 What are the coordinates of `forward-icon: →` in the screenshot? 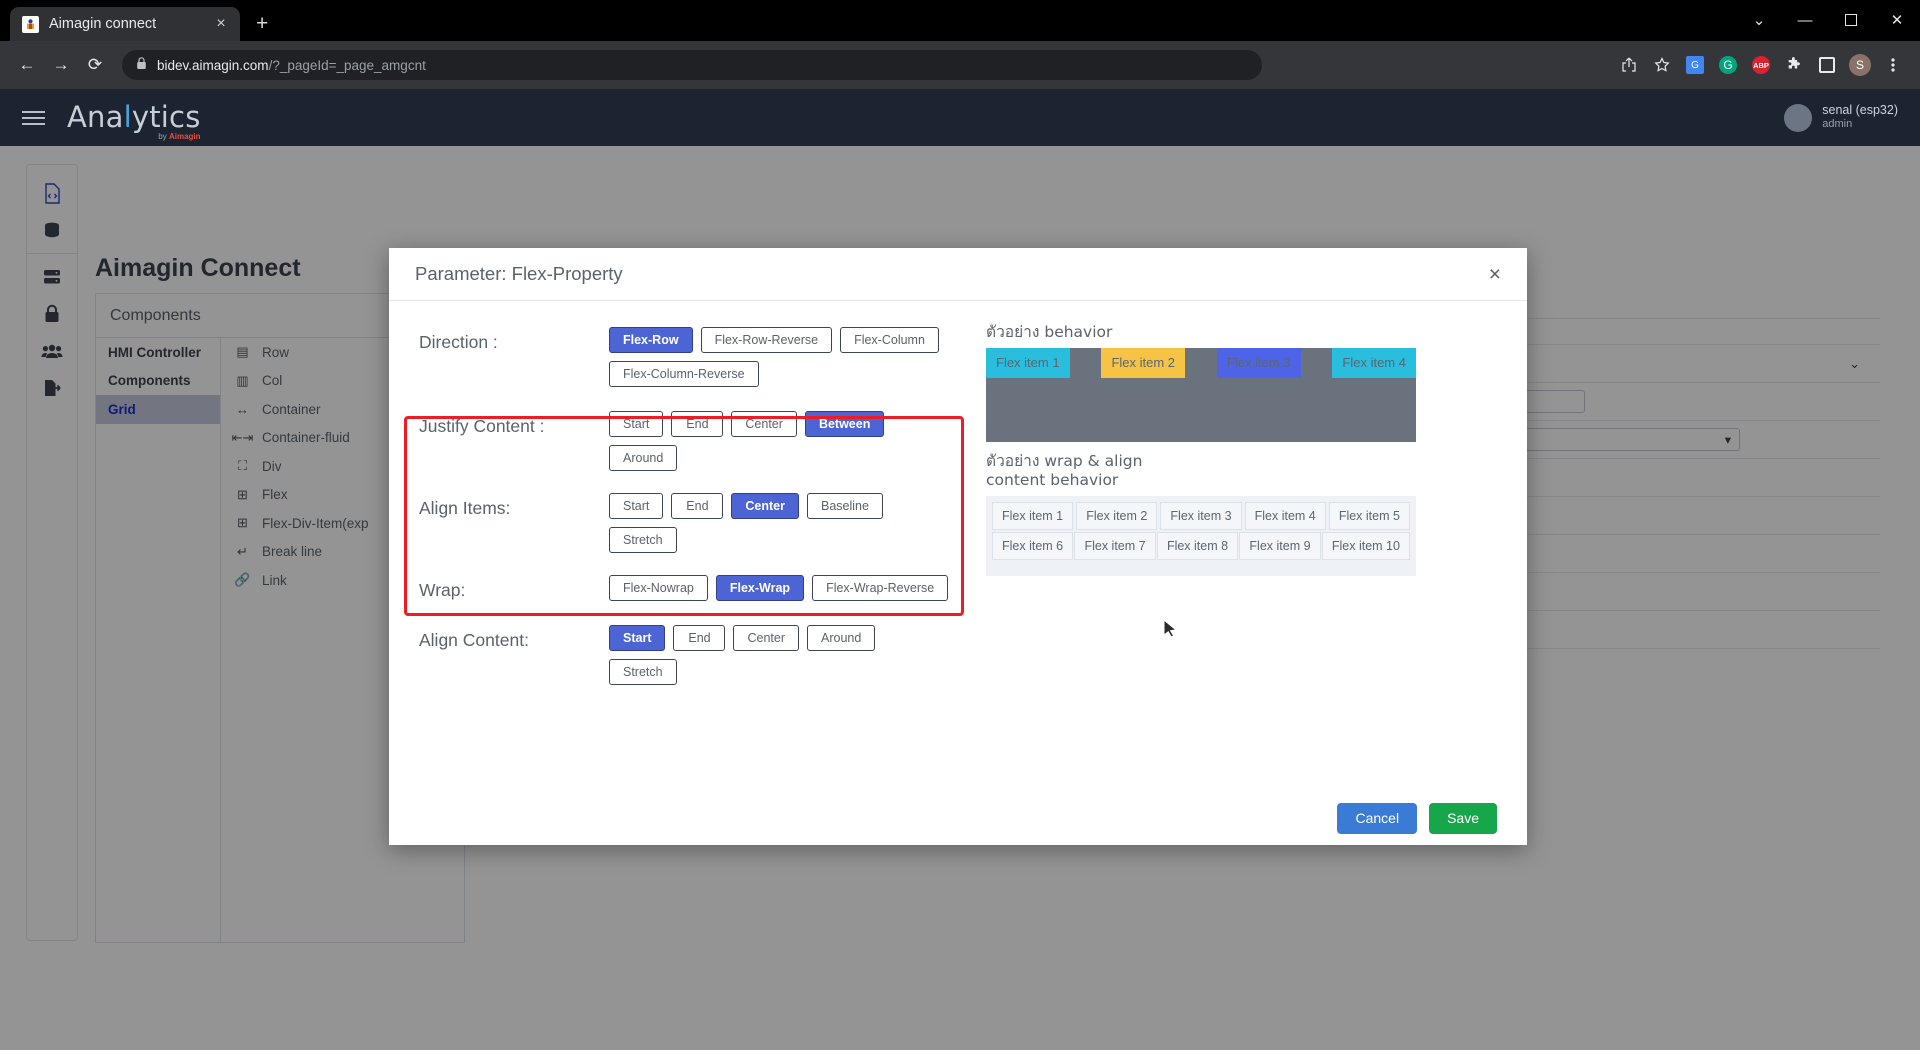 It's located at (61, 65).